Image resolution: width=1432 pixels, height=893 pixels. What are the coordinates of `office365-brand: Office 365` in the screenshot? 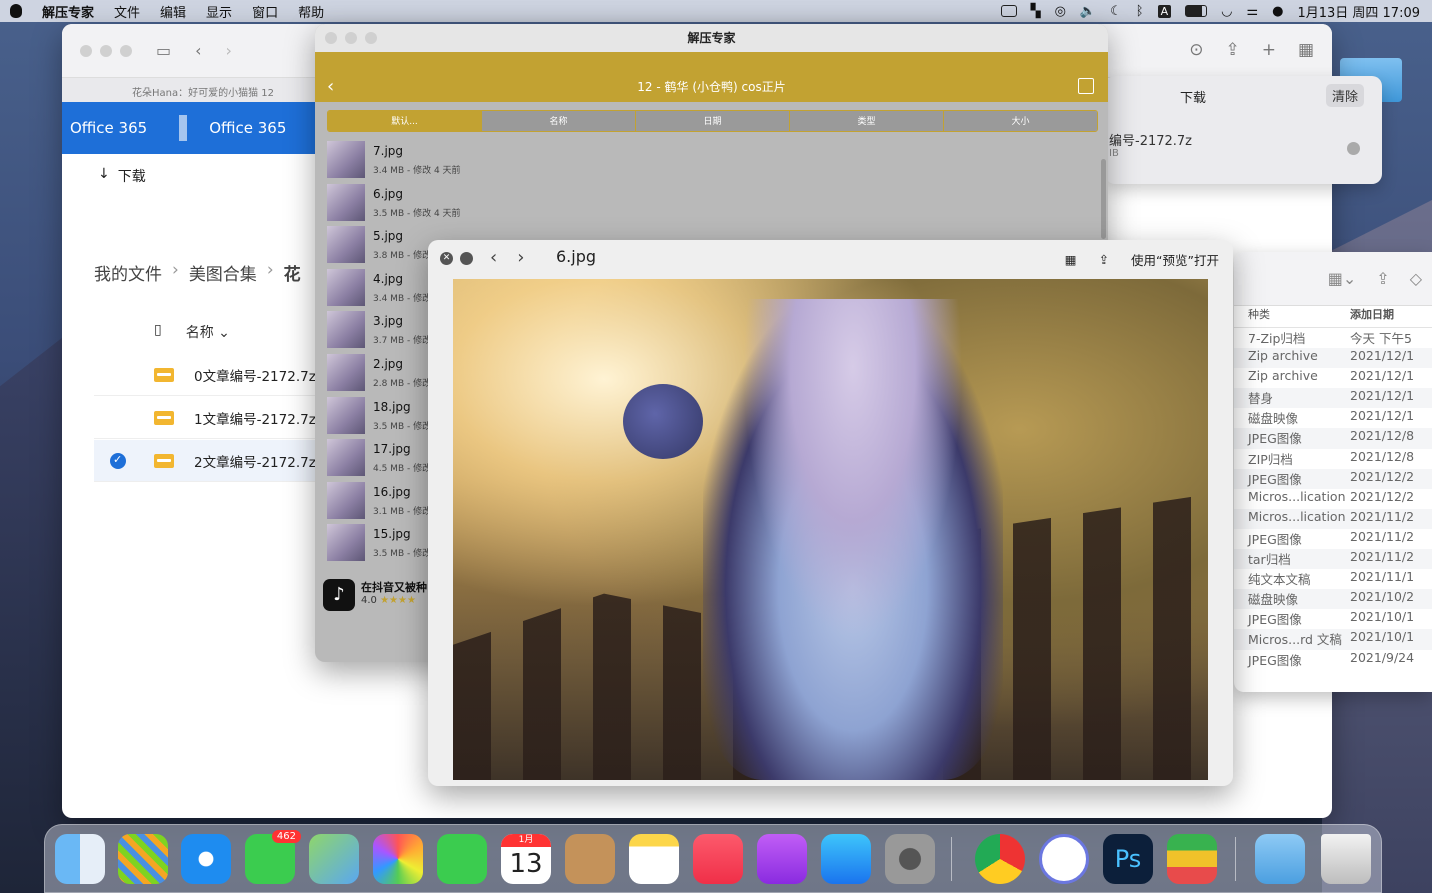 It's located at (104, 128).